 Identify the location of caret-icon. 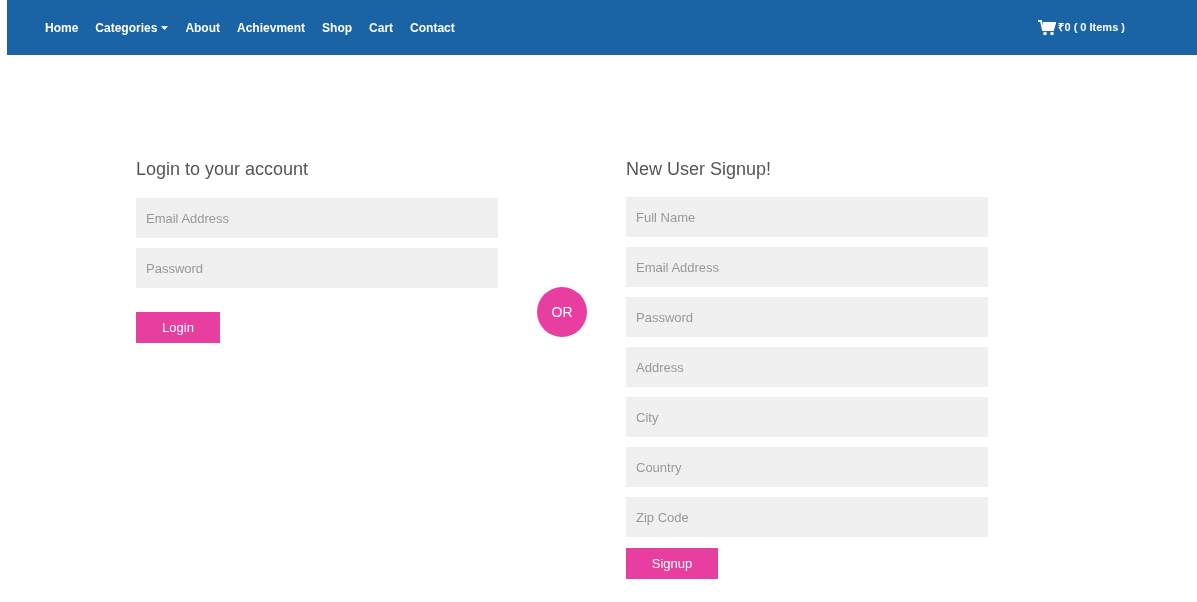
(165, 27).